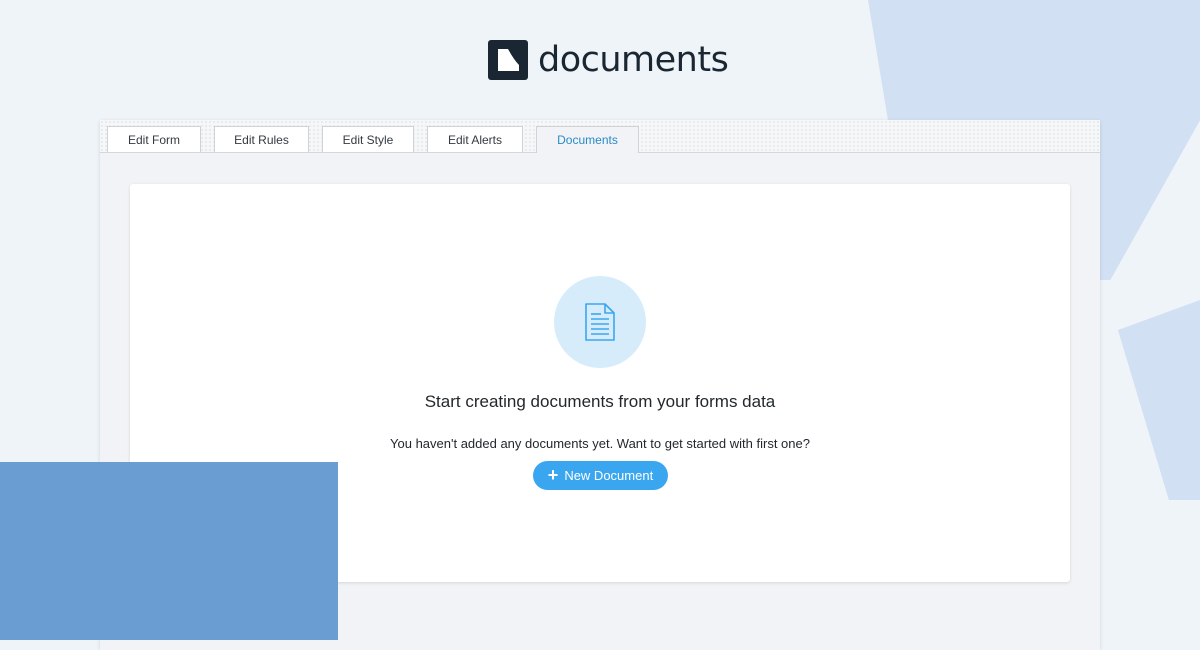  What do you see at coordinates (633, 60) in the screenshot?
I see `logo-text: documents` at bounding box center [633, 60].